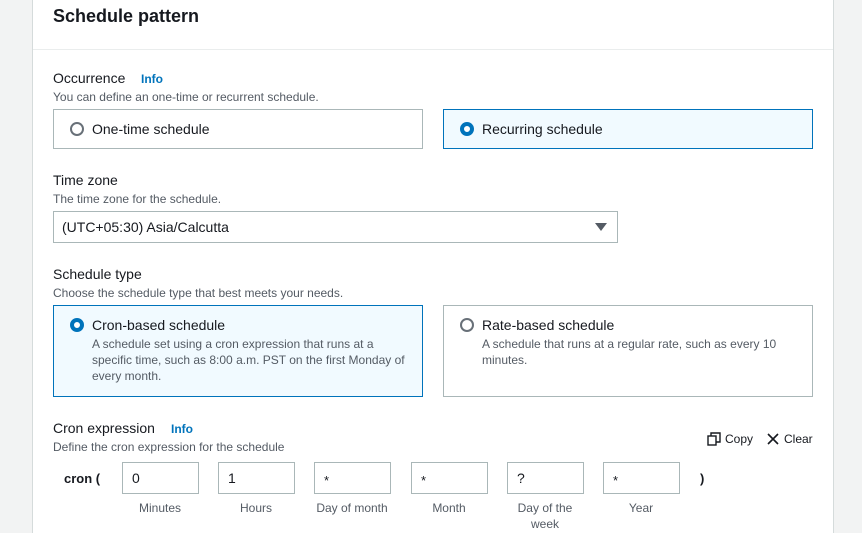 The image size is (862, 533). I want to click on panel-title: Schedule pattern, so click(126, 16).